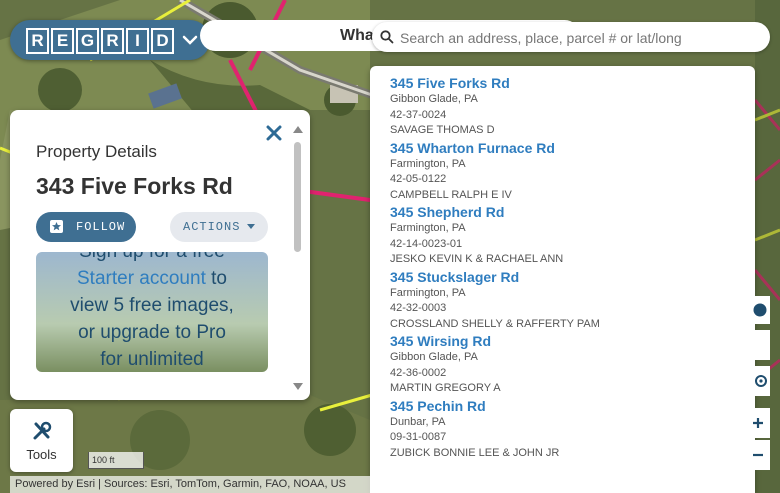 This screenshot has width=780, height=493. I want to click on brand-letter: E, so click(62, 41).